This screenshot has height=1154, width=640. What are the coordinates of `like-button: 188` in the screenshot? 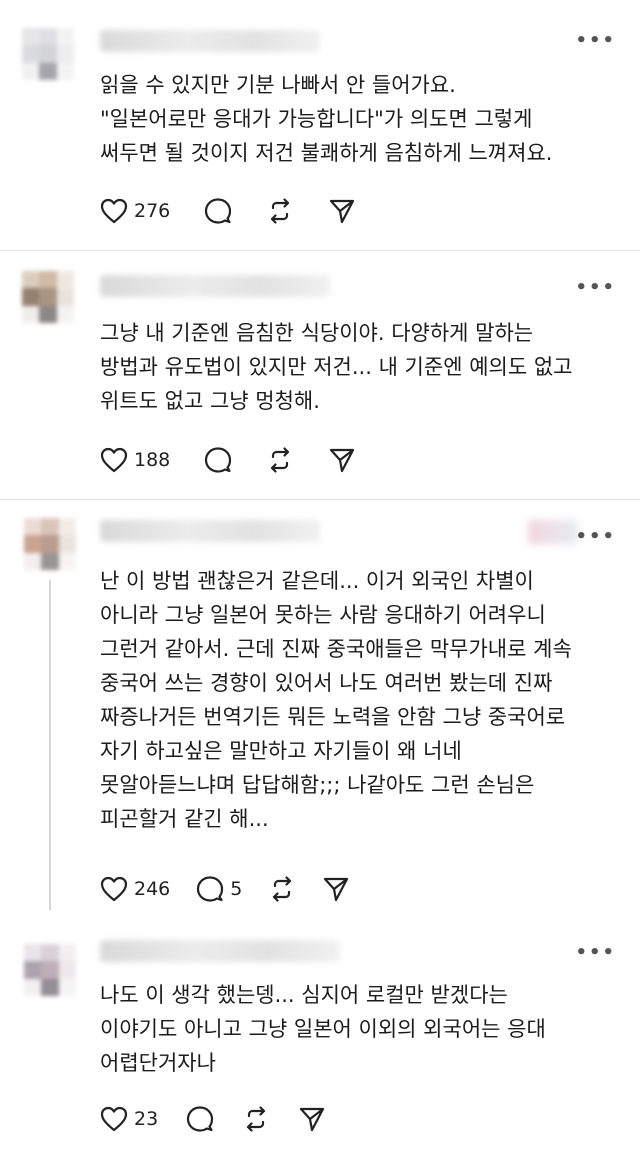 It's located at (135, 460).